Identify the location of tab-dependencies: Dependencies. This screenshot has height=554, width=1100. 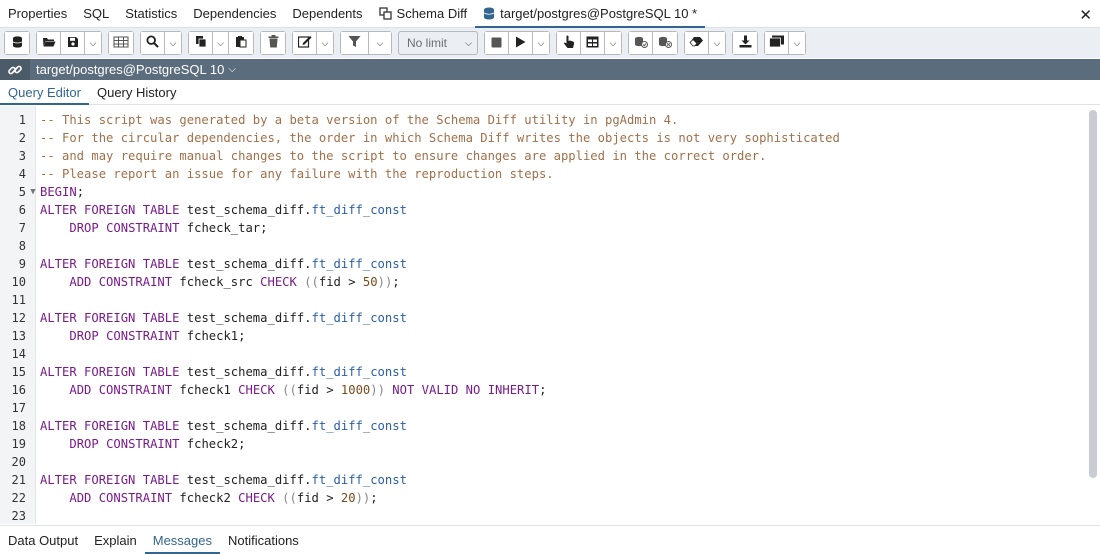
(234, 13).